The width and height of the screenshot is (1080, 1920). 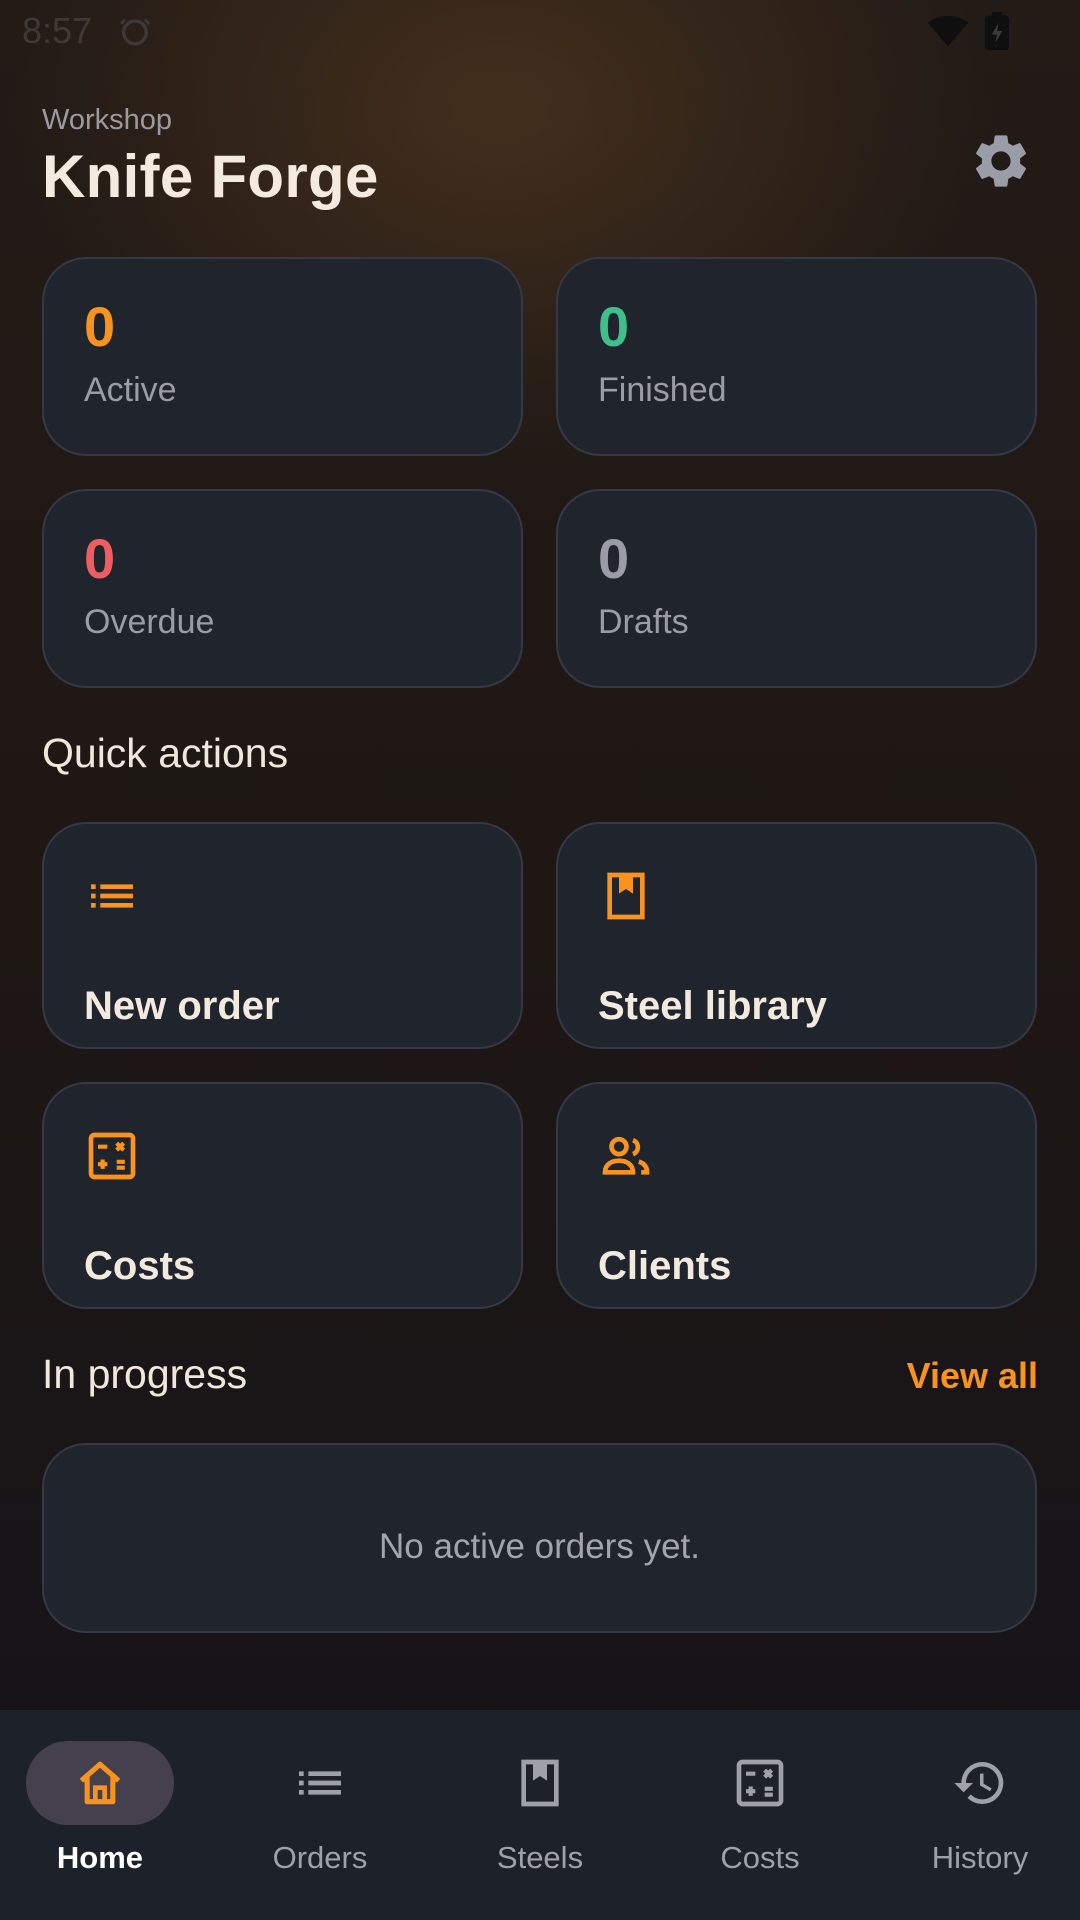 I want to click on in-progress-heading: In progress, so click(x=145, y=1374).